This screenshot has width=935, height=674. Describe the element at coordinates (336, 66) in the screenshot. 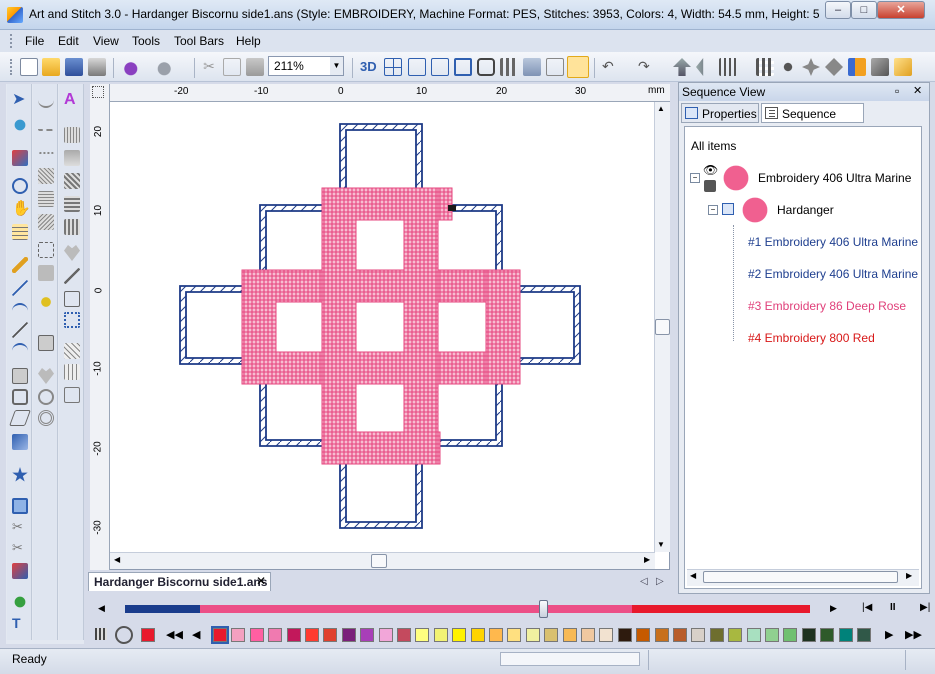

I see `zoom-dropdown-icon: ▼` at that location.